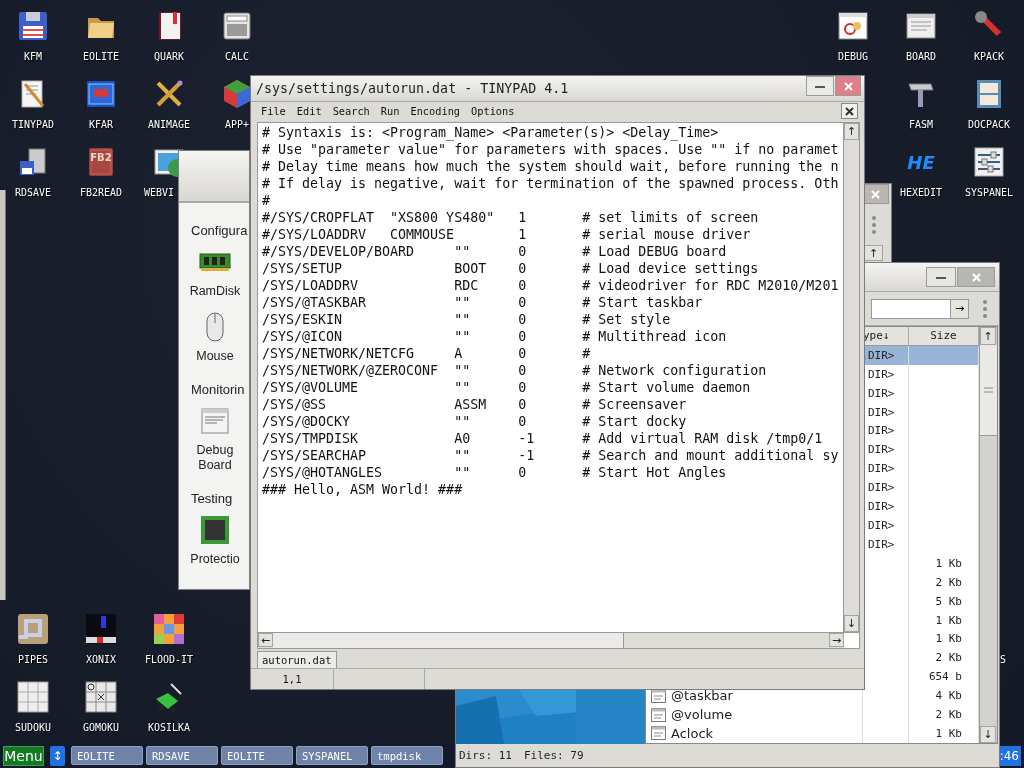 This screenshot has width=1024, height=768. What do you see at coordinates (1003, 659) in the screenshot?
I see `icon-label: S` at bounding box center [1003, 659].